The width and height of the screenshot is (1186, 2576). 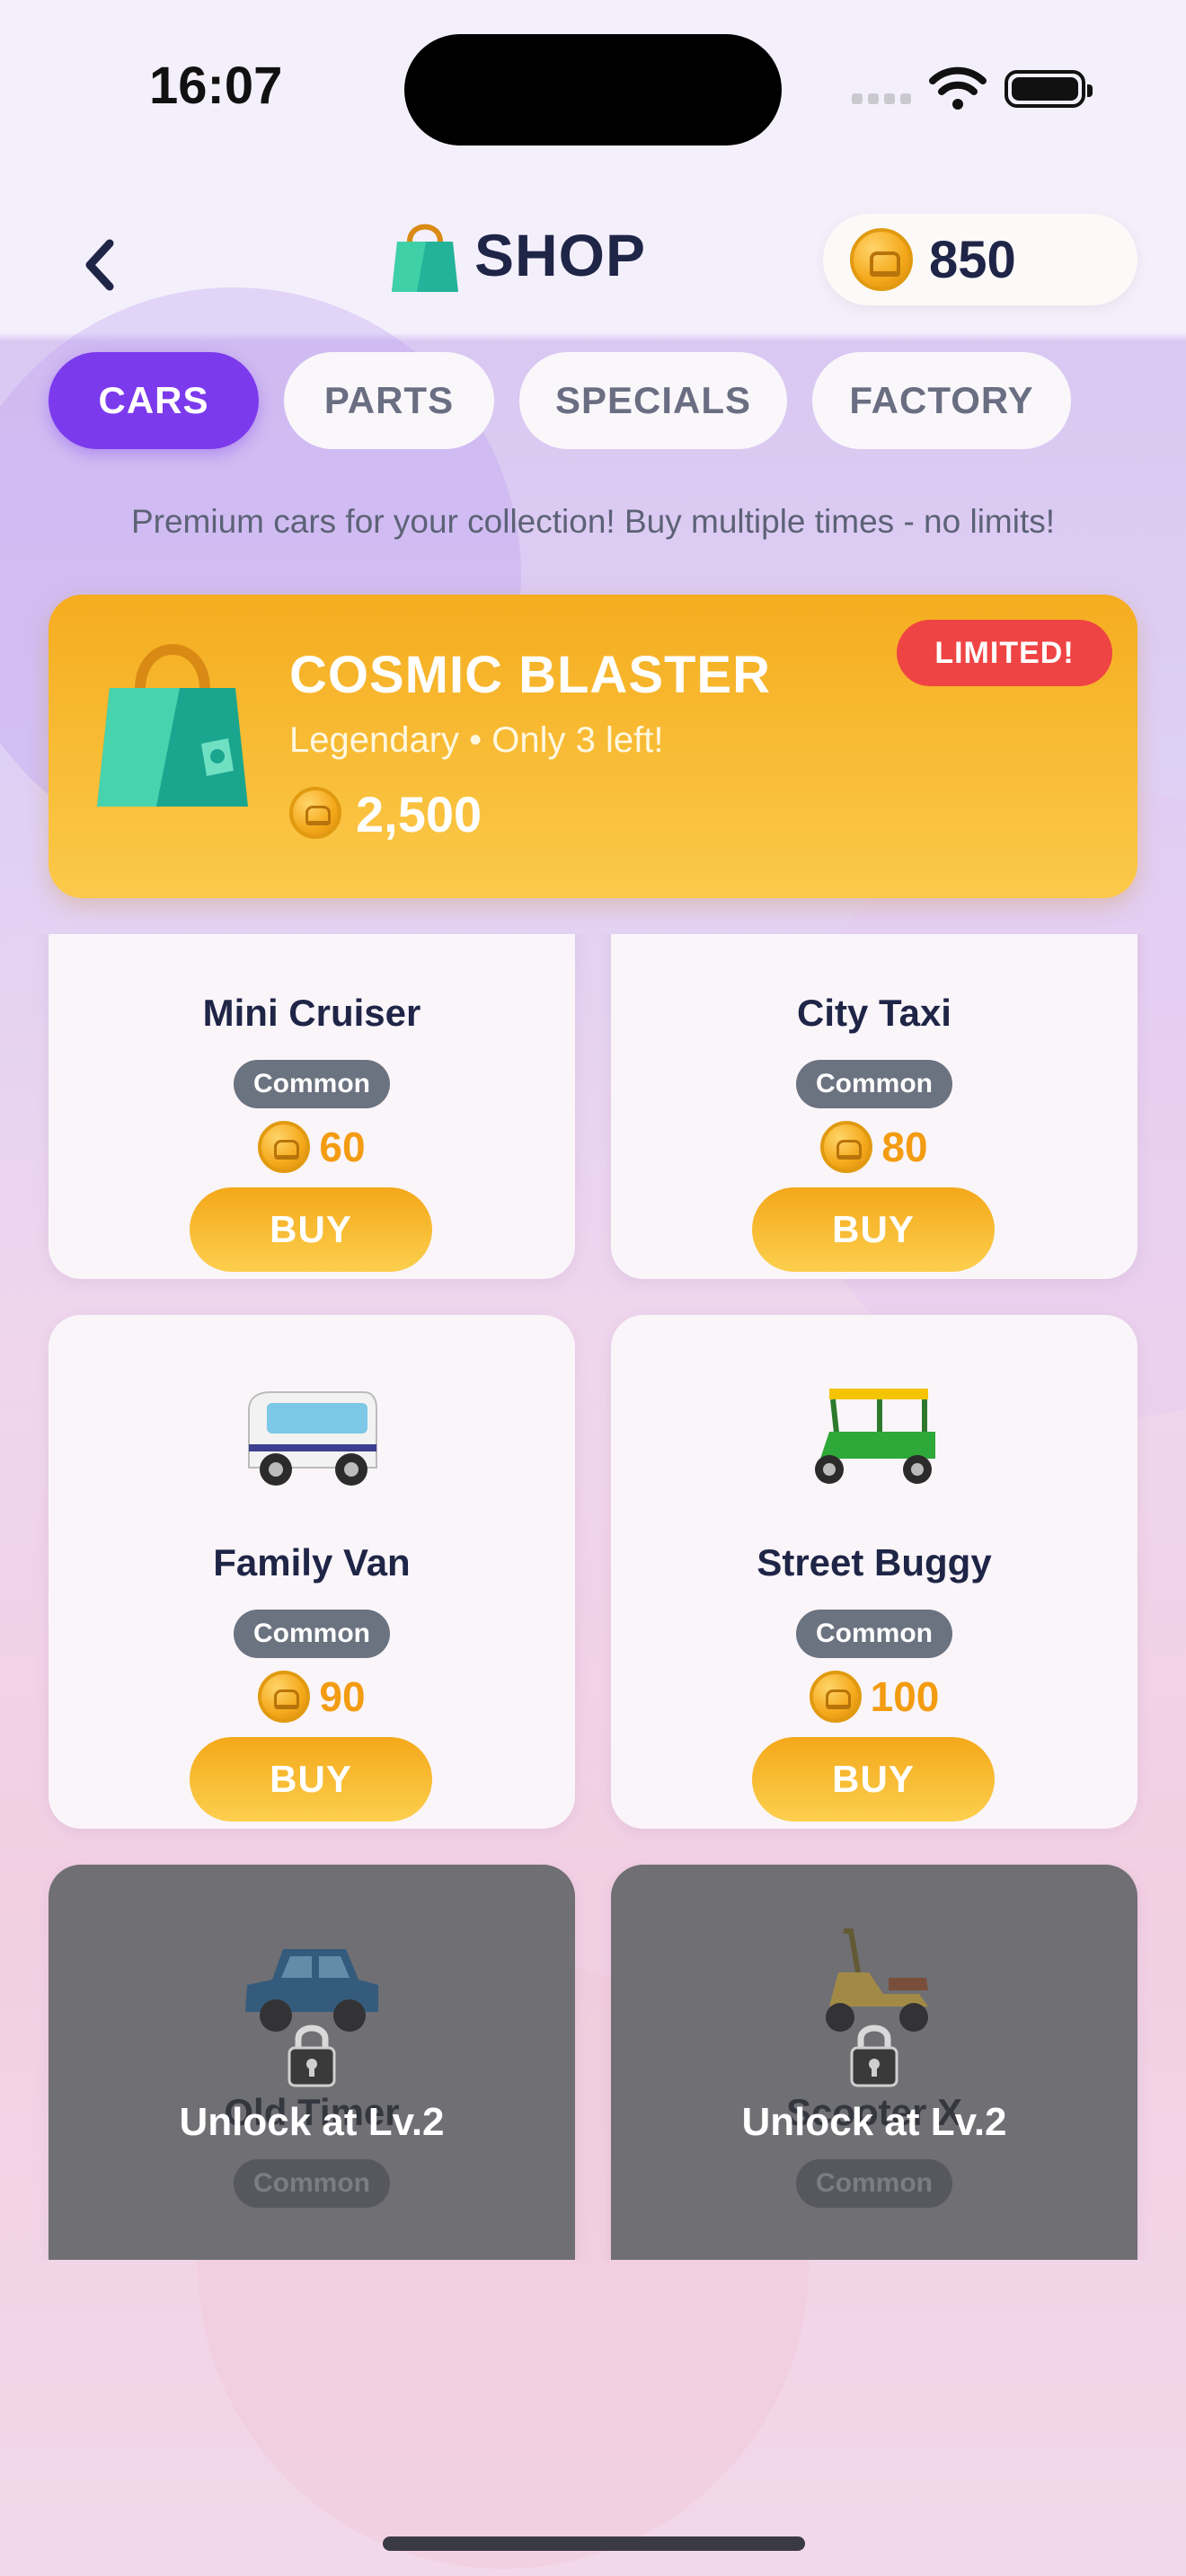 What do you see at coordinates (653, 400) in the screenshot?
I see `tab-specials: SPECIALS` at bounding box center [653, 400].